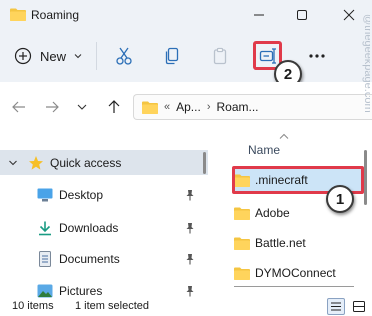 The image size is (372, 316). What do you see at coordinates (302, 15) in the screenshot?
I see `maximize-icon` at bounding box center [302, 15].